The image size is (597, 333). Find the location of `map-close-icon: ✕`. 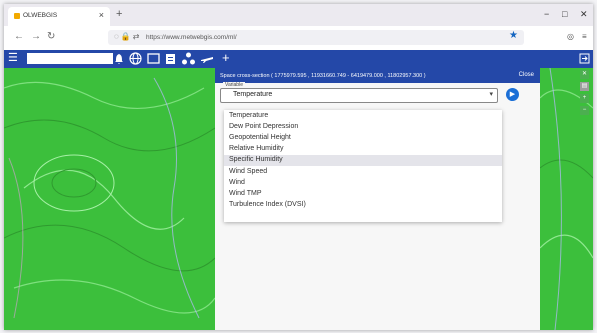

map-close-icon: ✕ is located at coordinates (584, 74).